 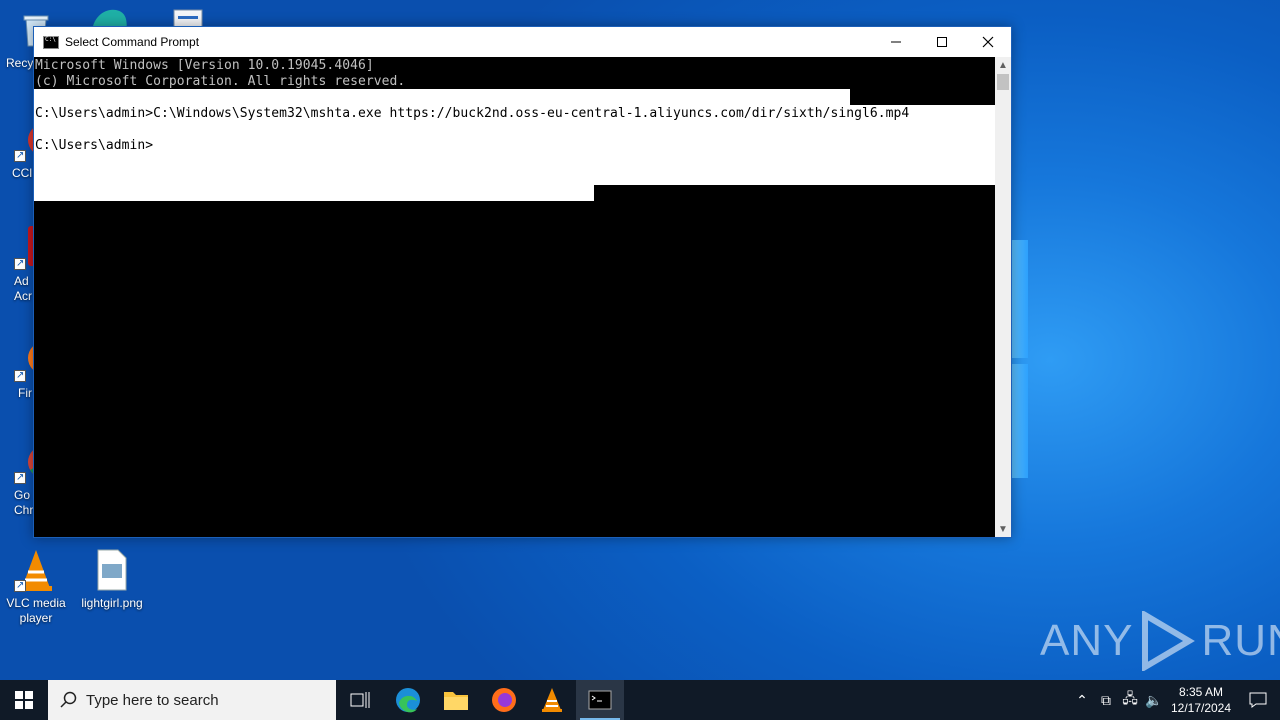 What do you see at coordinates (112, 570) in the screenshot?
I see `image-file-icon` at bounding box center [112, 570].